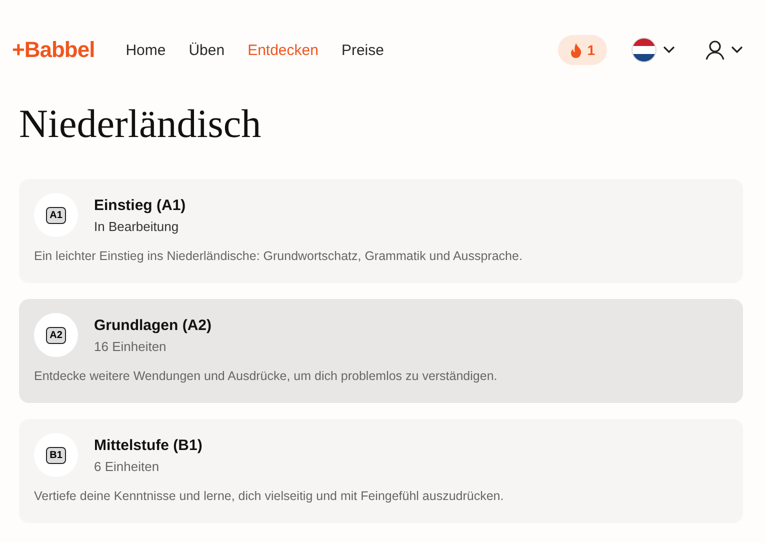 The width and height of the screenshot is (765, 543). I want to click on level-badge: B1, so click(56, 455).